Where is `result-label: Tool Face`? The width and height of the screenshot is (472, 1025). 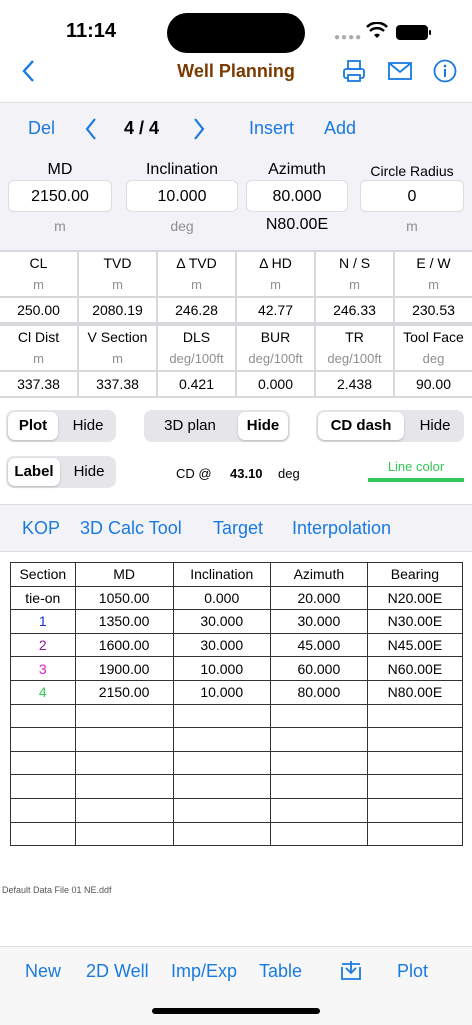 result-label: Tool Face is located at coordinates (433, 337).